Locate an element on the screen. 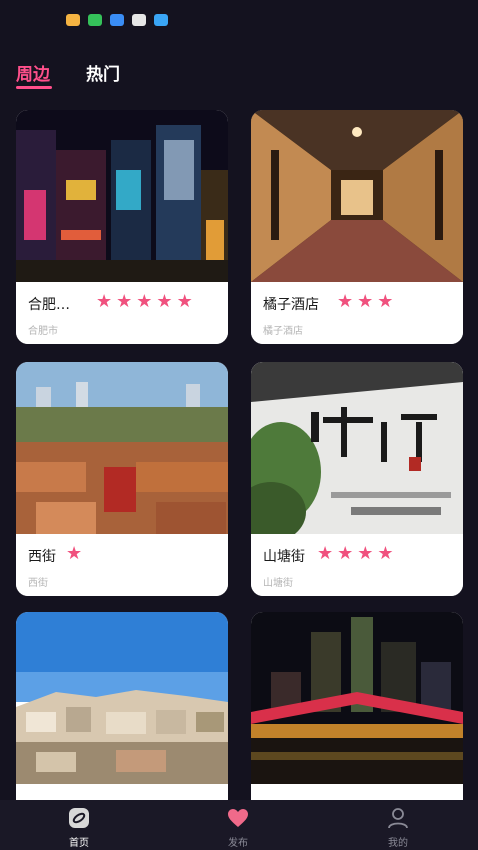 The height and width of the screenshot is (850, 478). place-card-hefei: 合肥… ★ ★ ★ ★ ★ 合肥市 is located at coordinates (122, 227).